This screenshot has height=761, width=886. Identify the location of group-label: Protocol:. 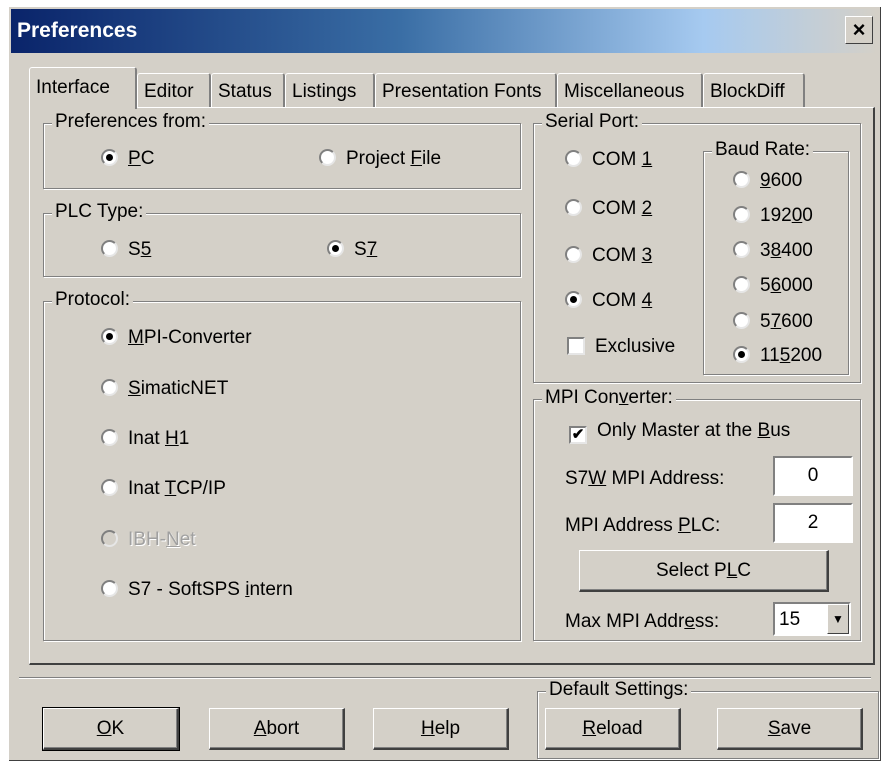
(92, 300).